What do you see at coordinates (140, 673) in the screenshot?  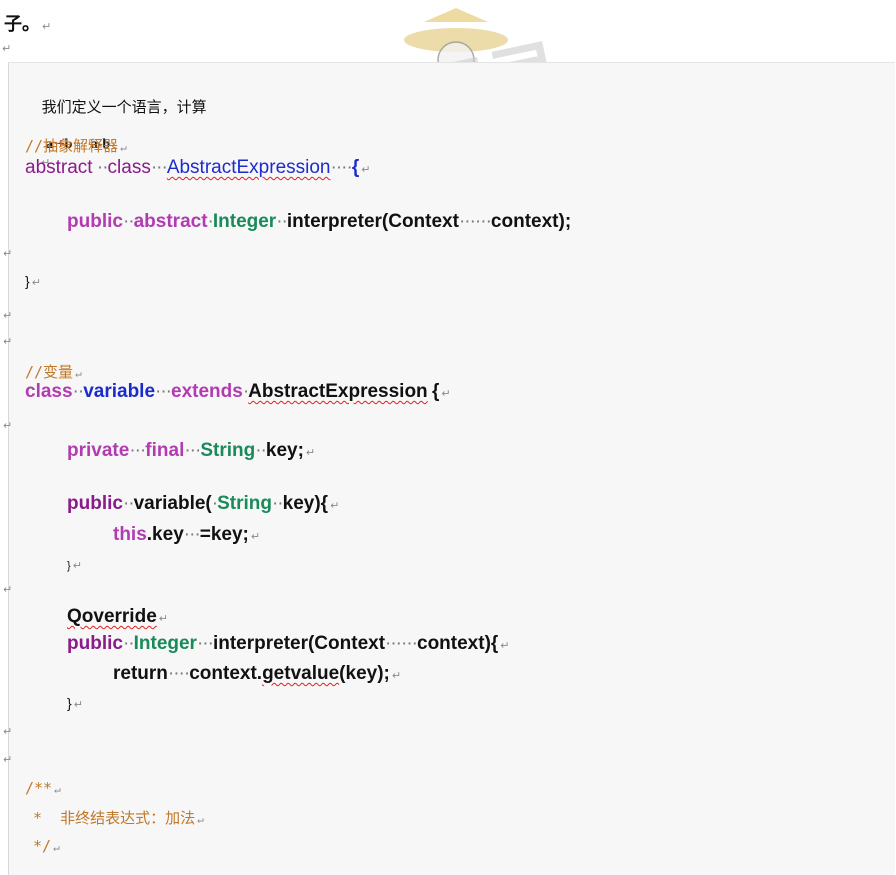 I see `keyword-return: return` at bounding box center [140, 673].